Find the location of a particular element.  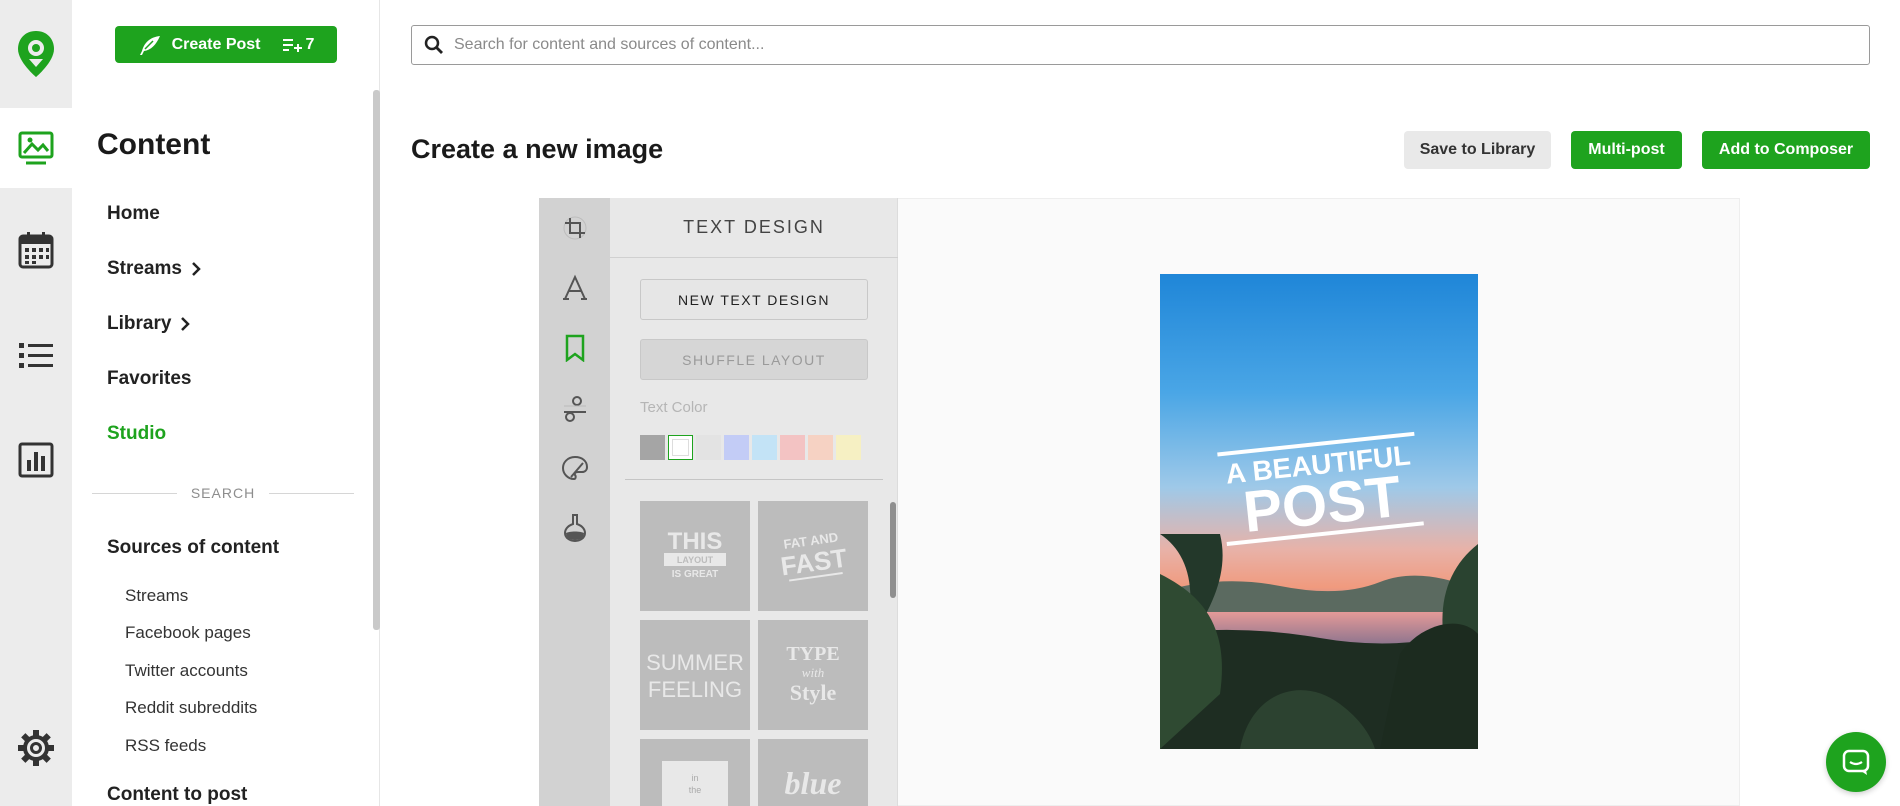

nav-item-streams: Streams is located at coordinates (154, 269).